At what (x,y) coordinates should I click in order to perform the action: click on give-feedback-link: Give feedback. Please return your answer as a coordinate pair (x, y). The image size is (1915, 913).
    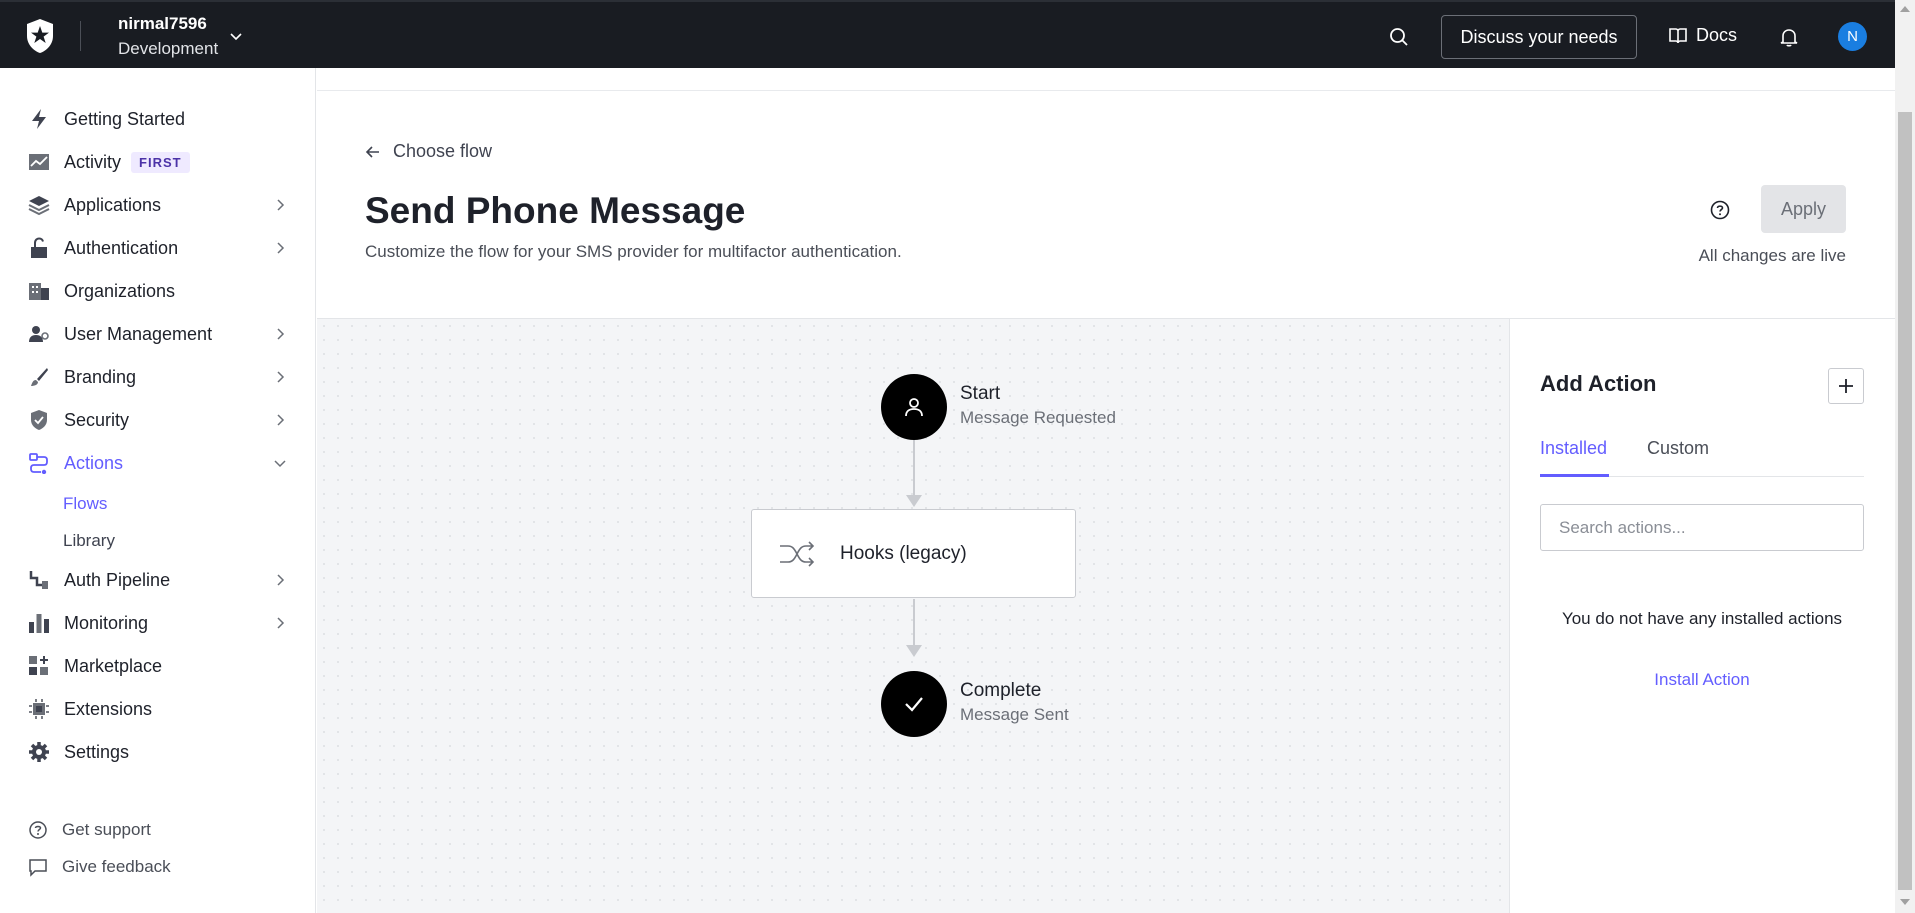
    Looking at the image, I should click on (99, 867).